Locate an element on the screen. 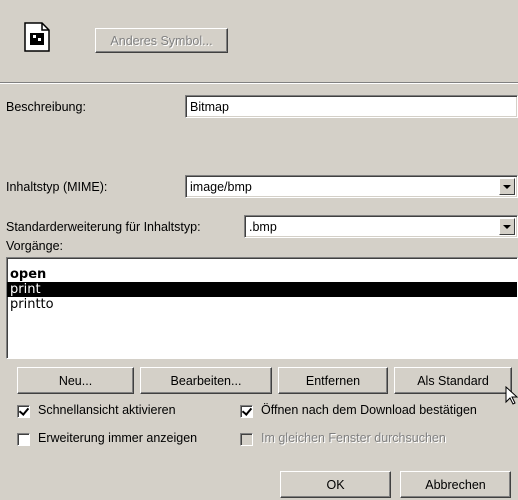  description-label: Beschreibung: is located at coordinates (46, 107).